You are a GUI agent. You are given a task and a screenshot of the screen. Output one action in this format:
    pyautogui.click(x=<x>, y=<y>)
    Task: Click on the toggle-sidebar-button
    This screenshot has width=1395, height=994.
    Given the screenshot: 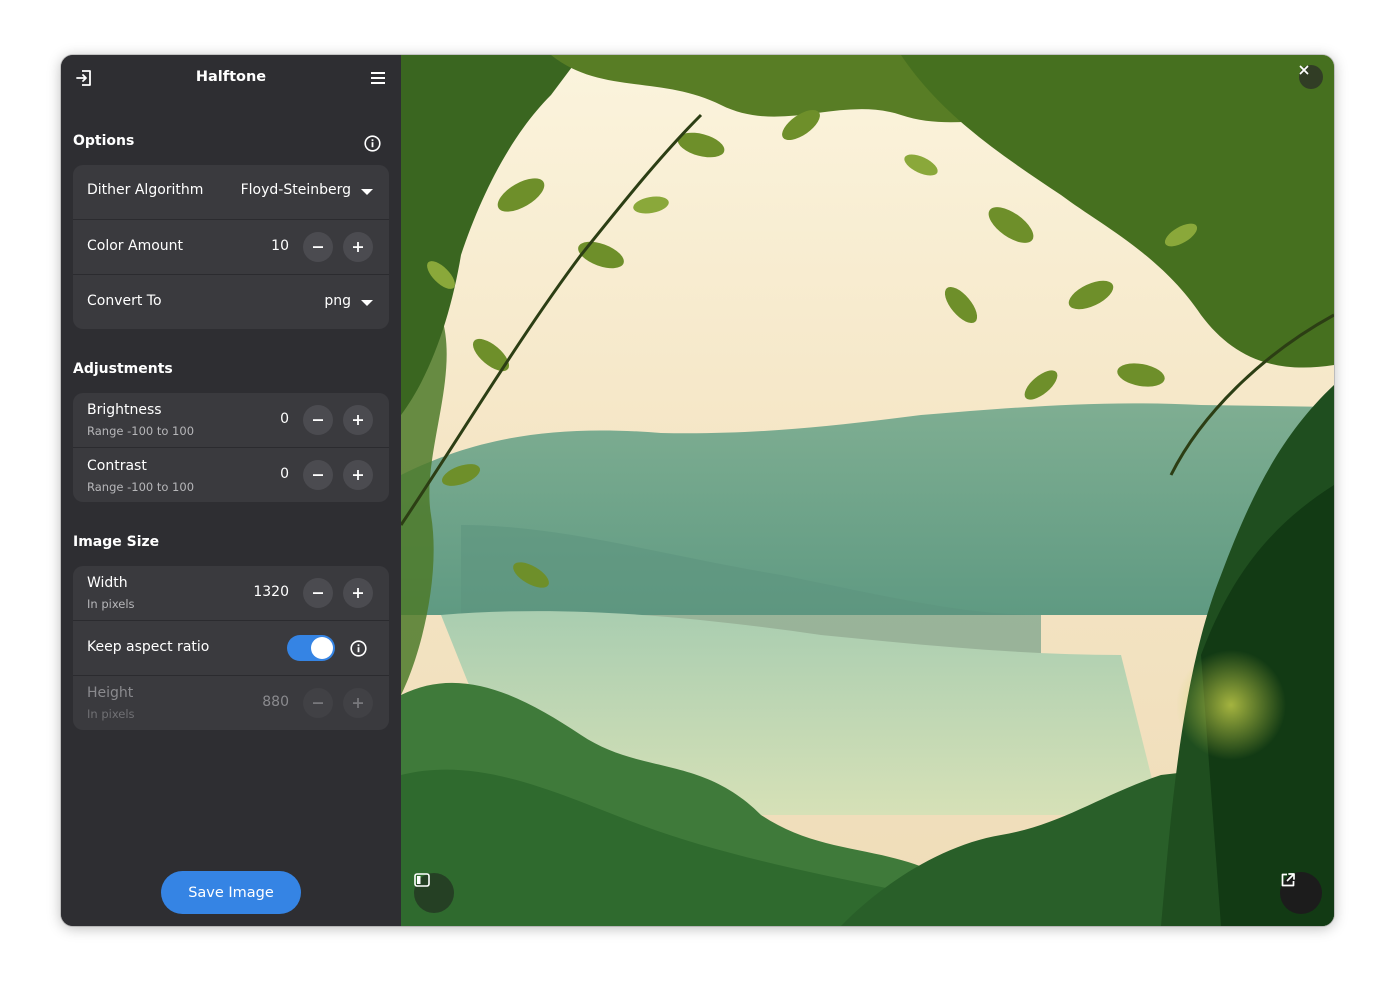 What is the action you would take?
    pyautogui.click(x=434, y=893)
    